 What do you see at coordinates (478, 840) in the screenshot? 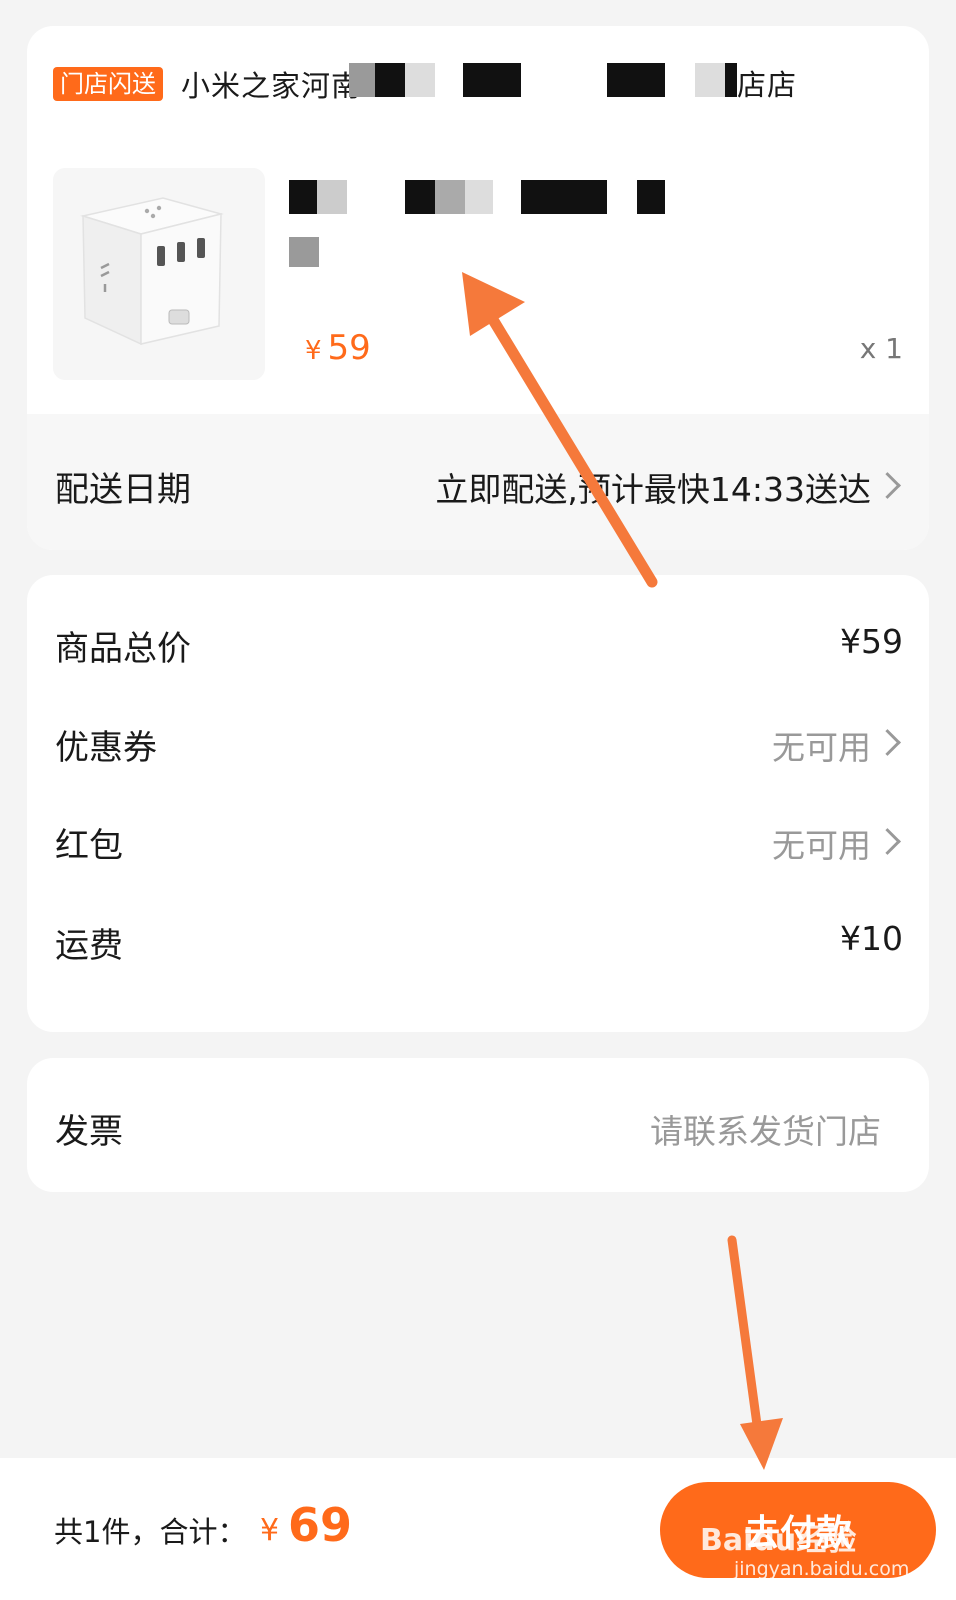
I see `price-row-red-packet: 红包 无可用` at bounding box center [478, 840].